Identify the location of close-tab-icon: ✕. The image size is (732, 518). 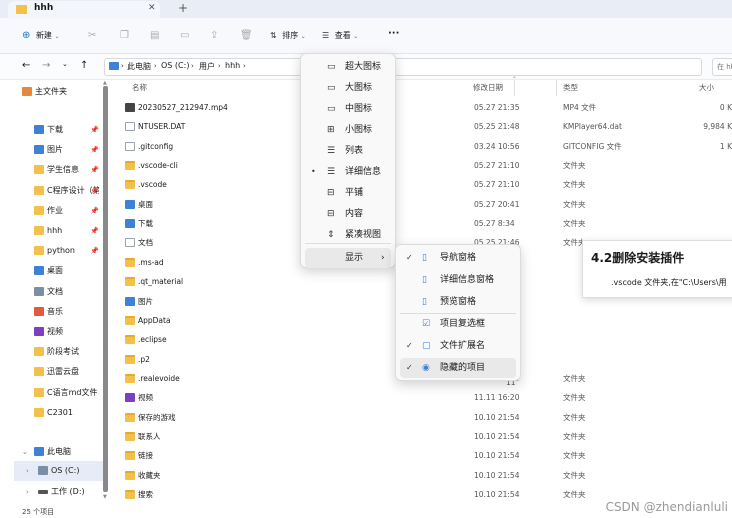
(152, 8).